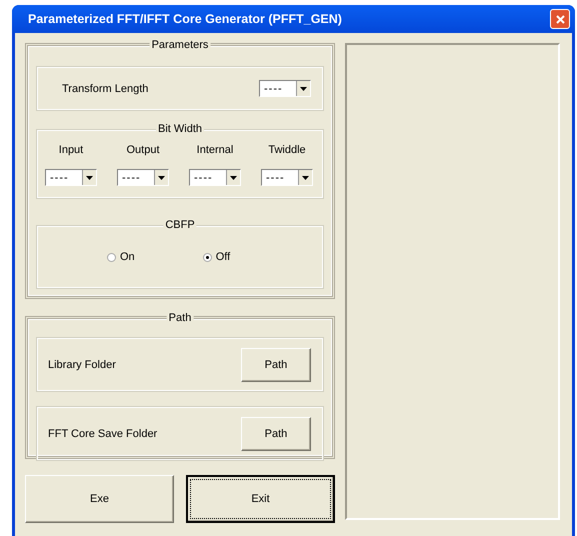 This screenshot has height=536, width=577. I want to click on field-label: Output, so click(143, 150).